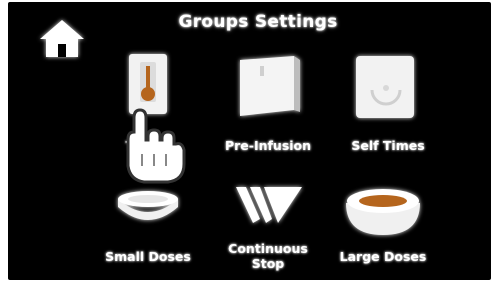  What do you see at coordinates (148, 256) in the screenshot?
I see `small-doses-label: Small Doses` at bounding box center [148, 256].